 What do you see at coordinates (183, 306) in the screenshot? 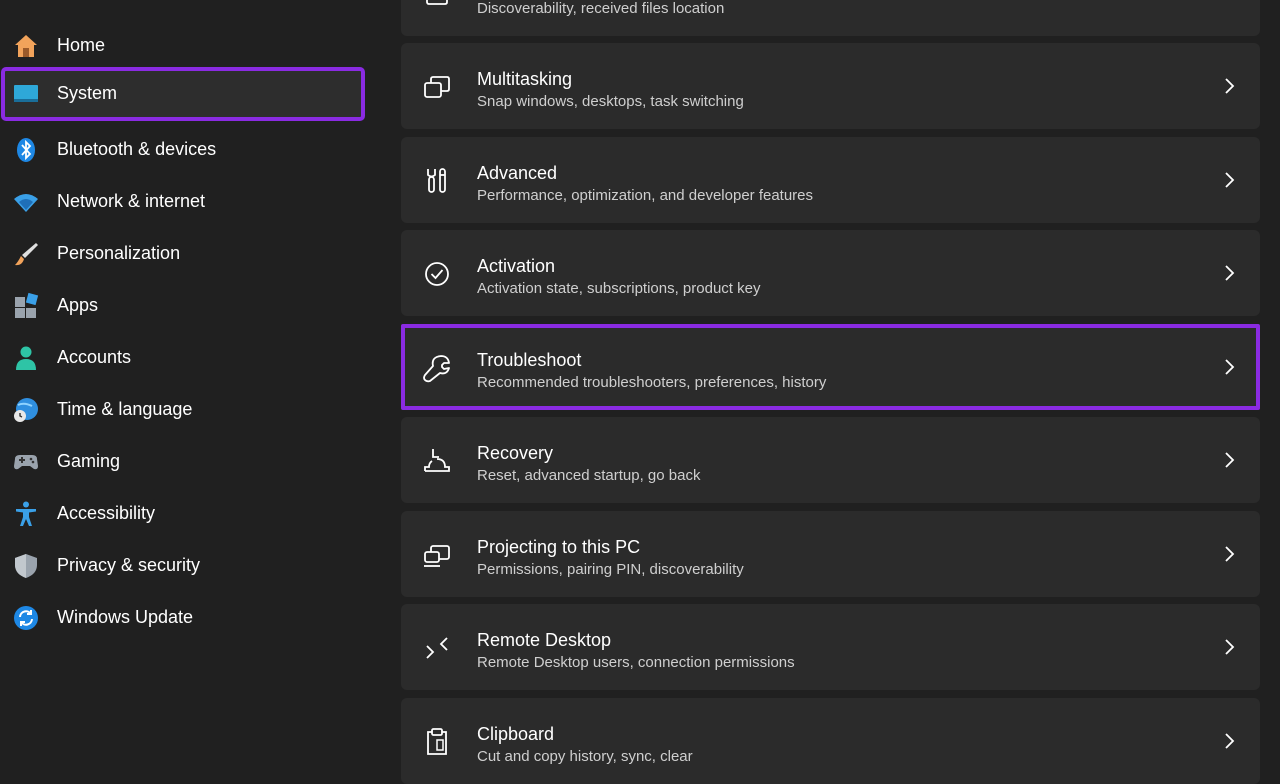
I see `sidebar-item-apps: Apps` at bounding box center [183, 306].